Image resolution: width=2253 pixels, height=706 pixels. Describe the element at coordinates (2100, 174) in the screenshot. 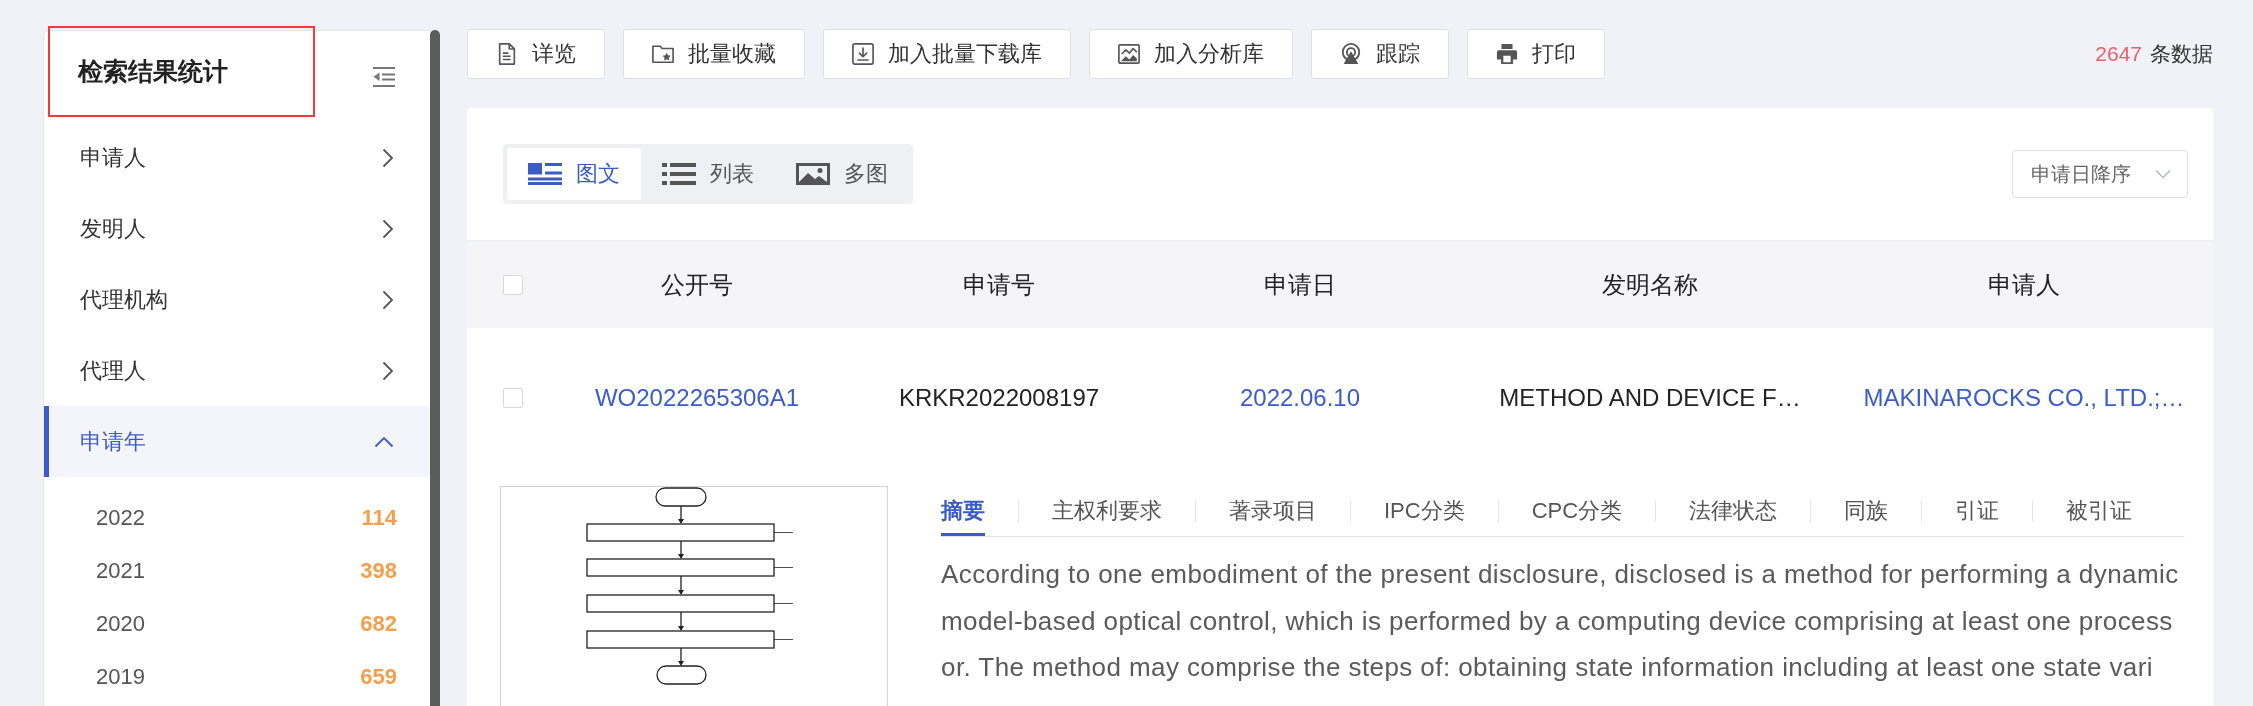

I see `sort-dropdown: 申请日降序` at that location.